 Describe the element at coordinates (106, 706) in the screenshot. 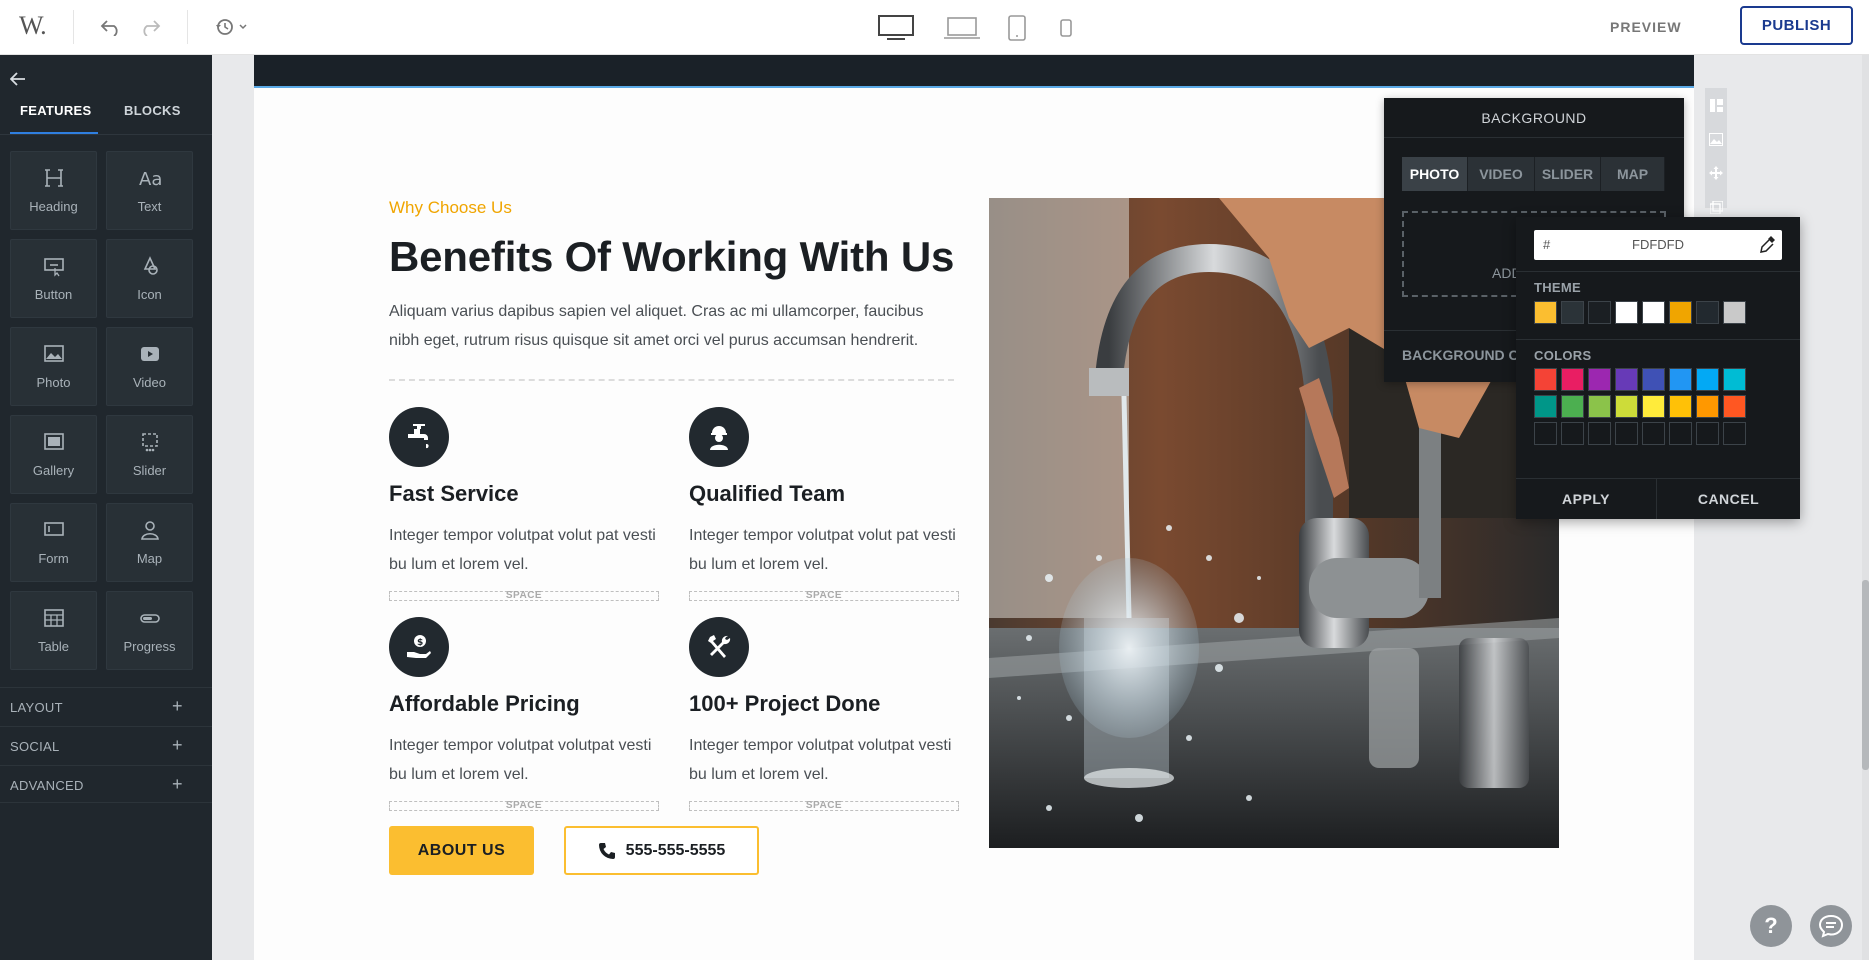

I see `section-layout: LAYOUT +` at that location.